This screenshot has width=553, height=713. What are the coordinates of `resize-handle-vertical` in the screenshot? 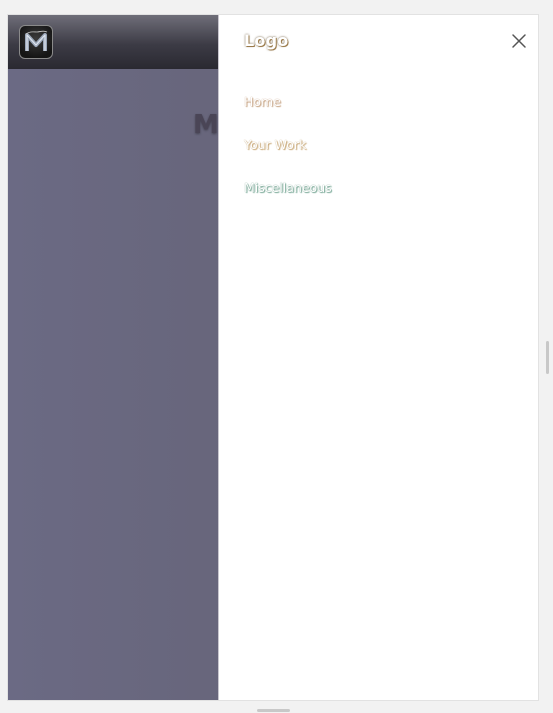 It's located at (547, 357).